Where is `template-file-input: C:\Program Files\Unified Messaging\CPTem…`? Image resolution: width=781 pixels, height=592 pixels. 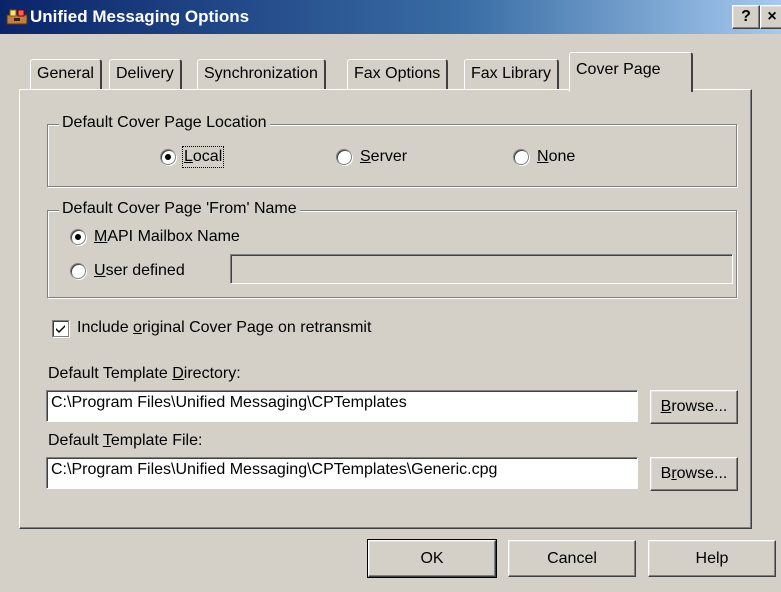 template-file-input: C:\Program Files\Unified Messaging\CPTem… is located at coordinates (342, 473).